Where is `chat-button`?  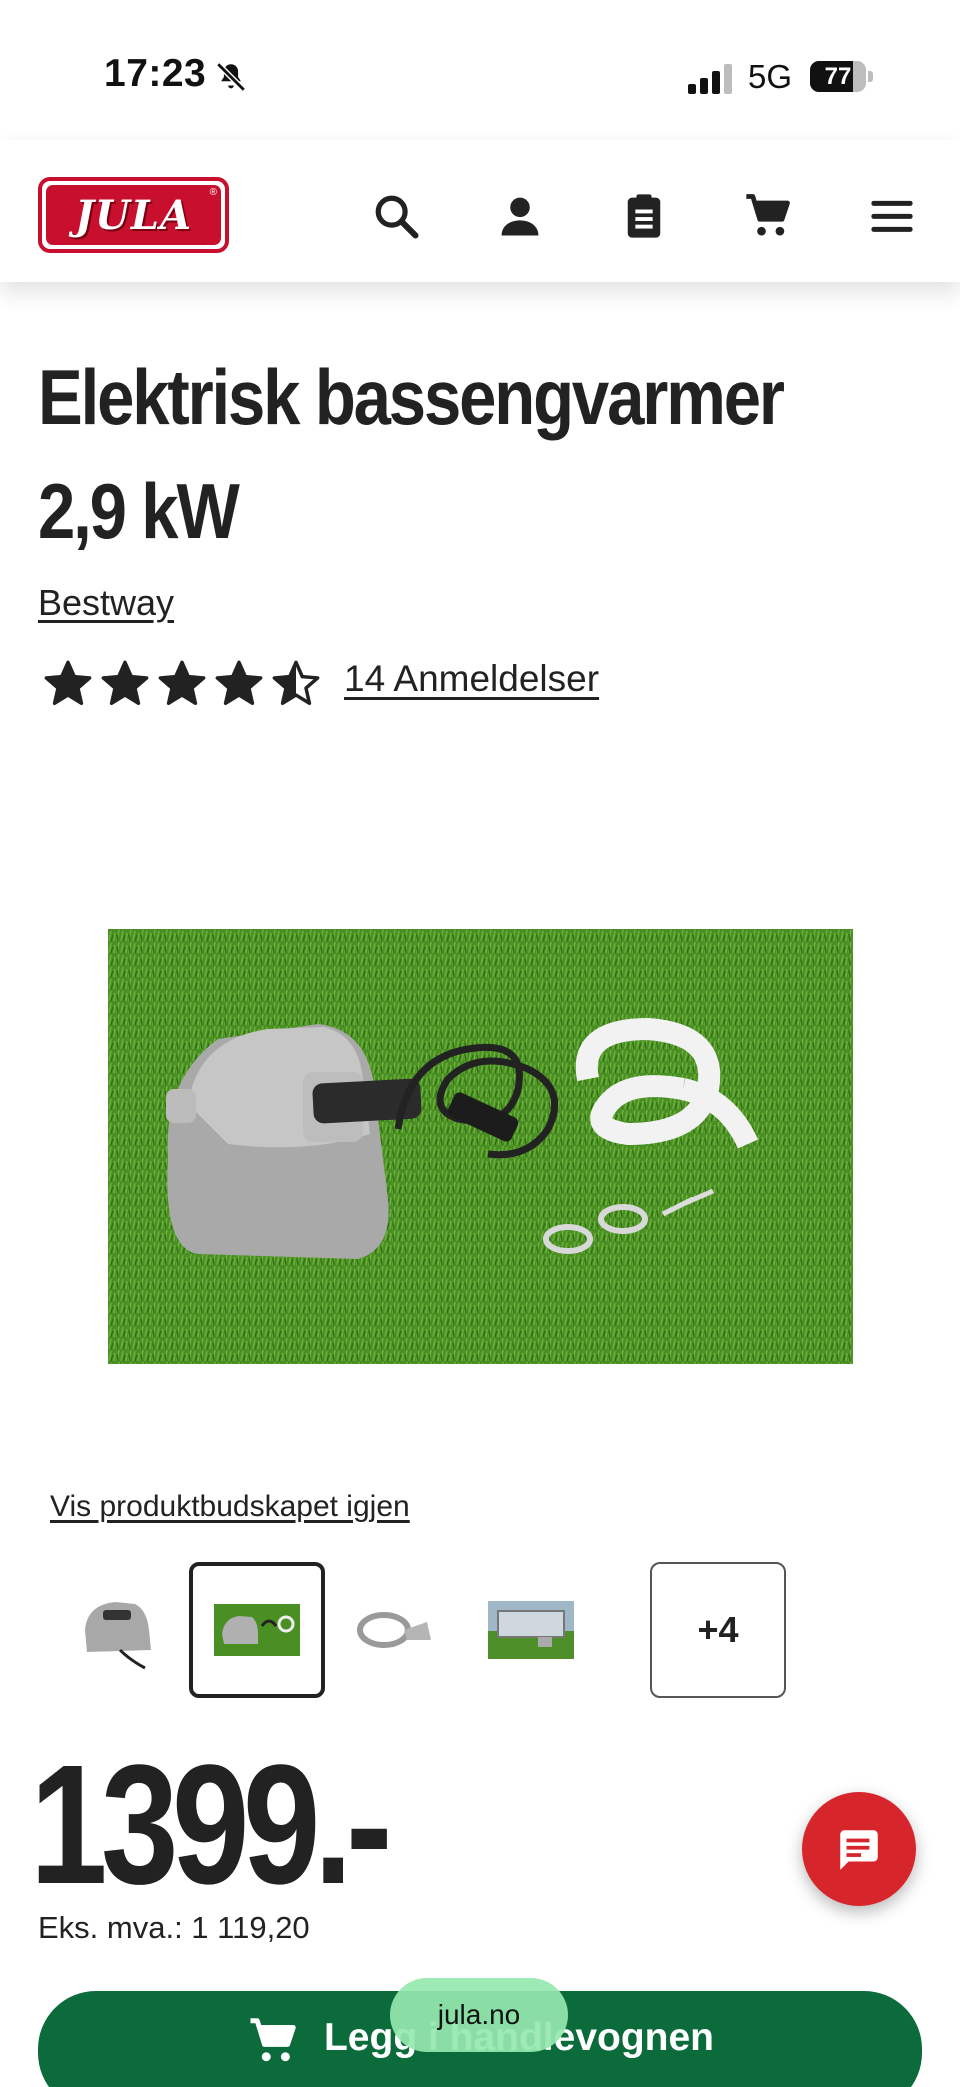
chat-button is located at coordinates (859, 1849).